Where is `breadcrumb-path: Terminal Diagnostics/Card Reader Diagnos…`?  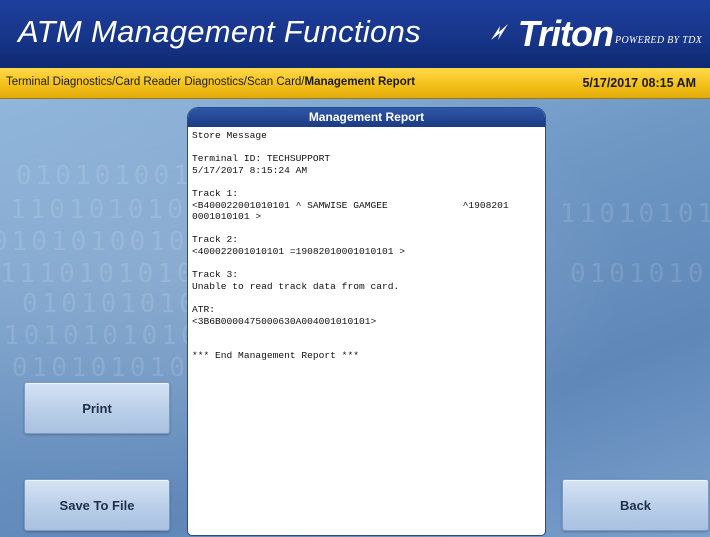
breadcrumb-path: Terminal Diagnostics/Card Reader Diagnos… is located at coordinates (155, 82).